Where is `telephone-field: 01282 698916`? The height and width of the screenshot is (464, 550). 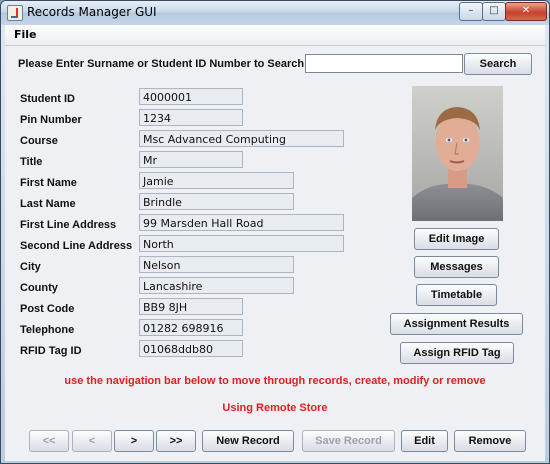 telephone-field: 01282 698916 is located at coordinates (191, 327).